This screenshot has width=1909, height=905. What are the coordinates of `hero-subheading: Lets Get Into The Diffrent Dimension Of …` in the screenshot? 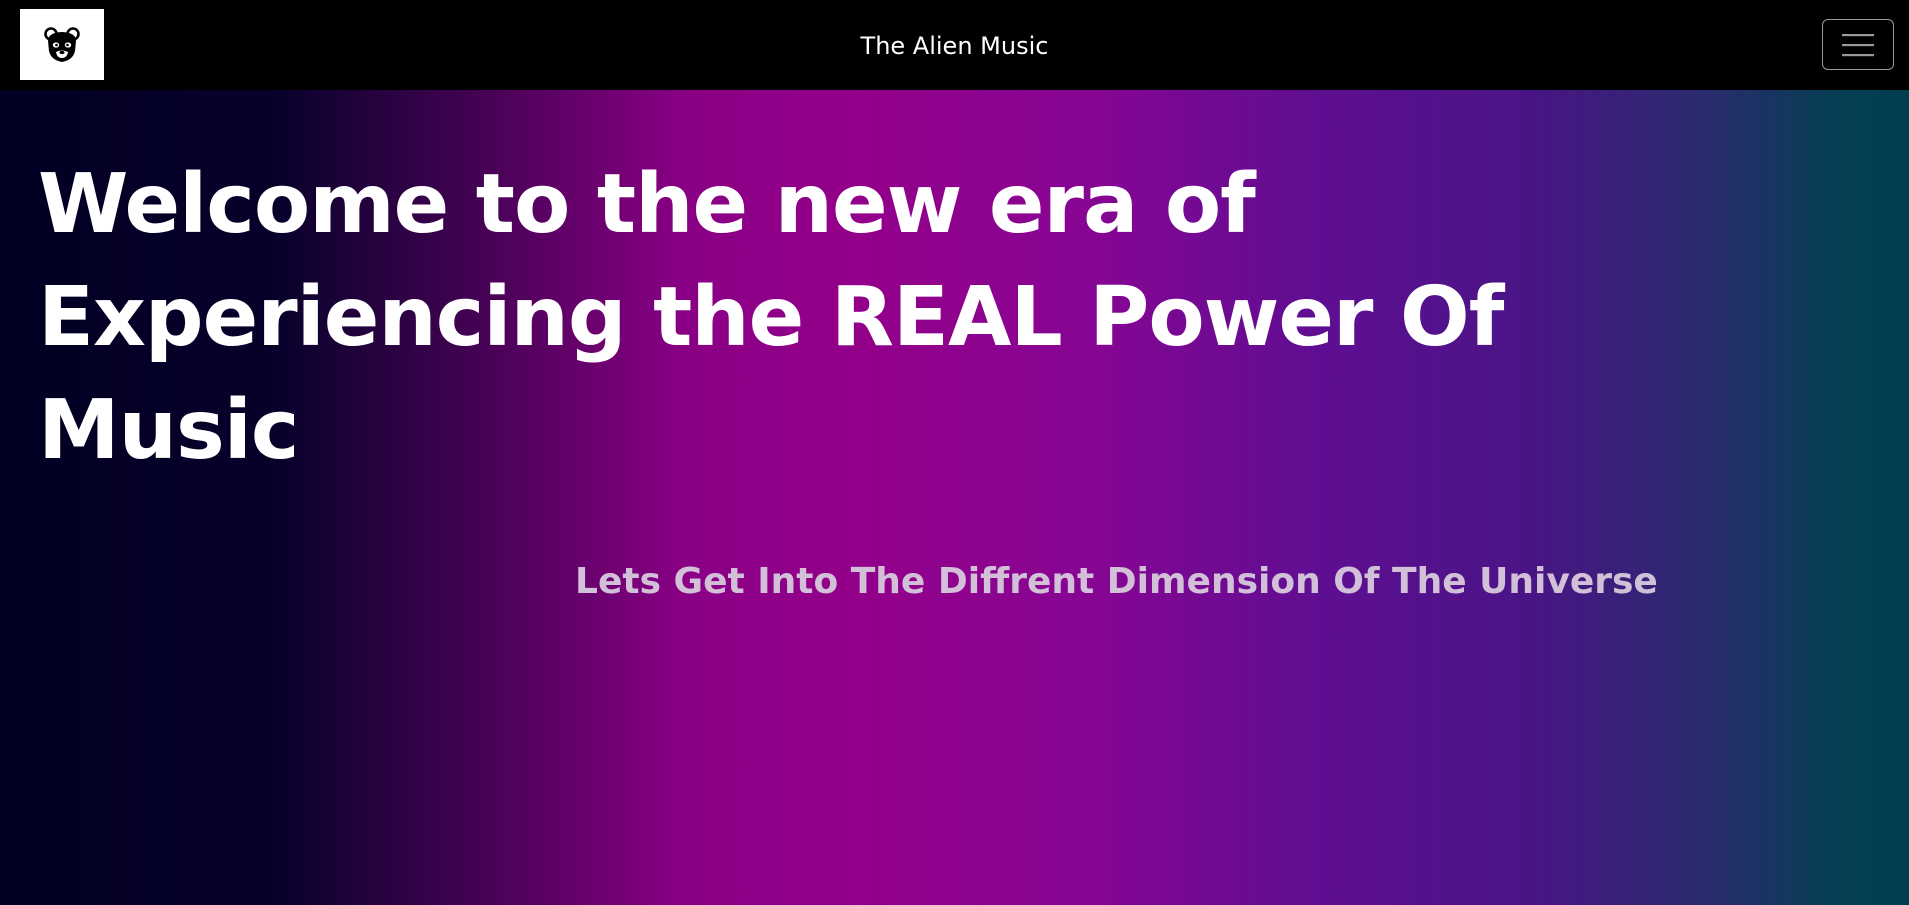 It's located at (1116, 581).